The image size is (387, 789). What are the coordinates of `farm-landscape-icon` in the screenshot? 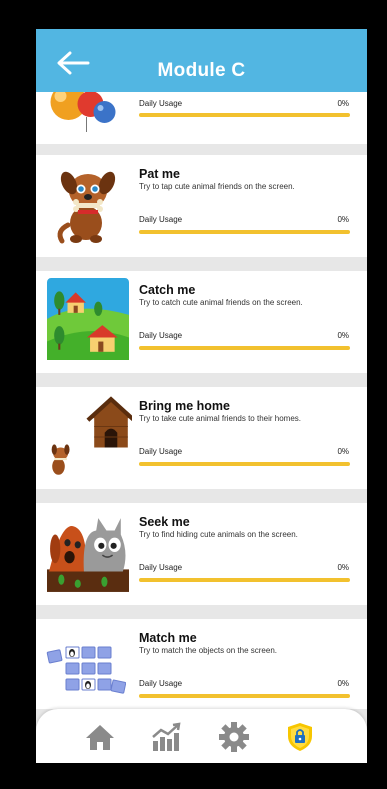 It's located at (88, 319).